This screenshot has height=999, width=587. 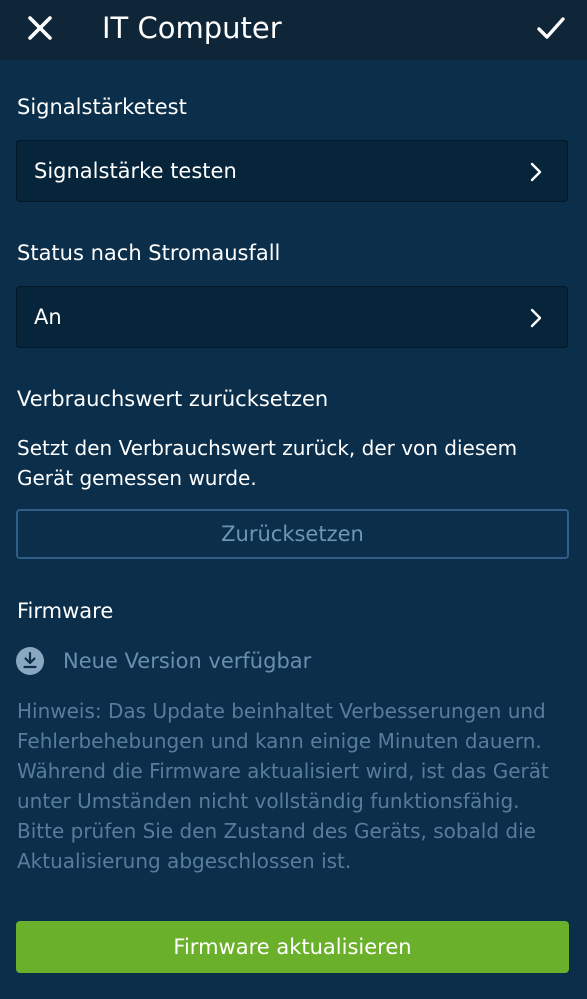 What do you see at coordinates (292, 317) in the screenshot?
I see `power-status-row: An` at bounding box center [292, 317].